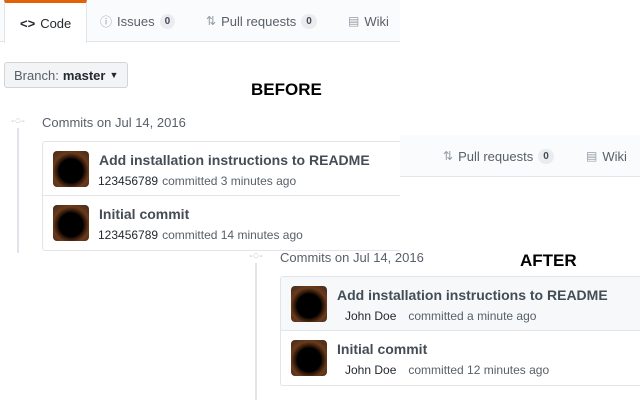 Image resolution: width=640 pixels, height=400 pixels. I want to click on commit-time: committed 12 minutes ago, so click(479, 370).